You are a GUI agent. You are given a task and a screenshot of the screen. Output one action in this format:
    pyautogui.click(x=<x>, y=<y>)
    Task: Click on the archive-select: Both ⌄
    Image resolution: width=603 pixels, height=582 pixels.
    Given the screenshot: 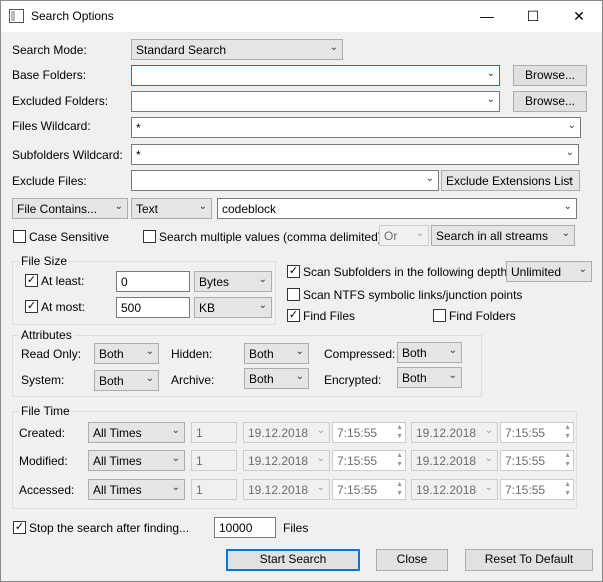 What is the action you would take?
    pyautogui.click(x=276, y=378)
    